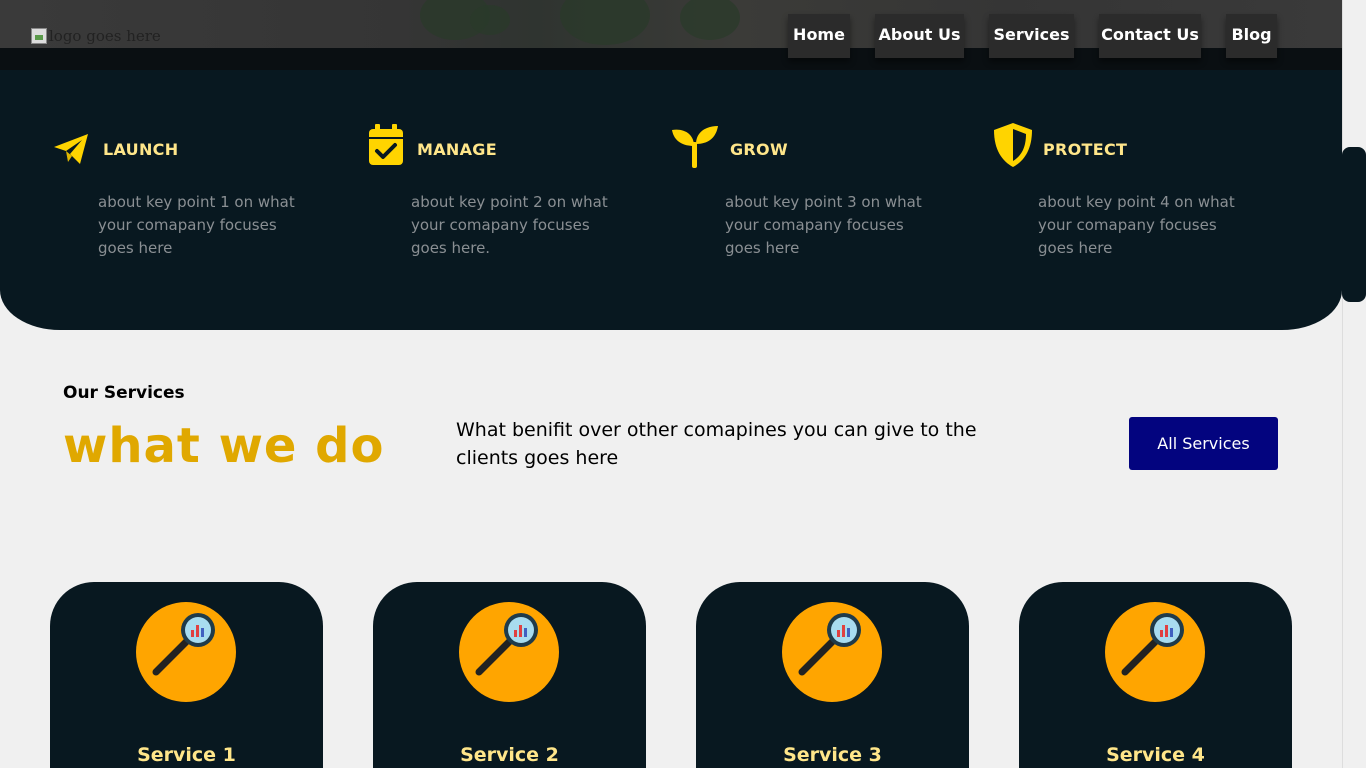  What do you see at coordinates (124, 393) in the screenshot?
I see `section-eyebrow: Our Services` at bounding box center [124, 393].